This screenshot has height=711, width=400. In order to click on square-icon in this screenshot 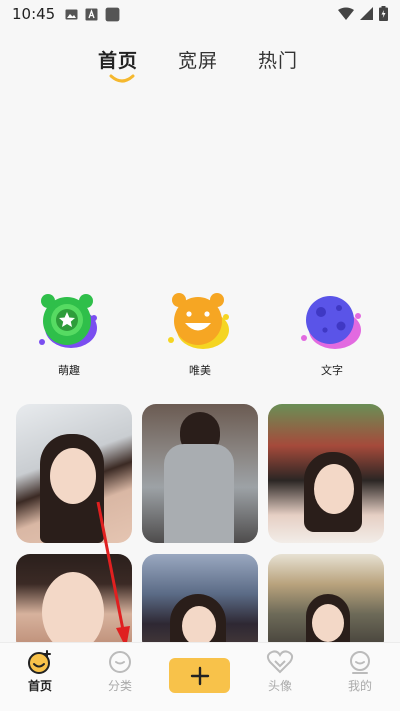, I will do `click(112, 14)`.